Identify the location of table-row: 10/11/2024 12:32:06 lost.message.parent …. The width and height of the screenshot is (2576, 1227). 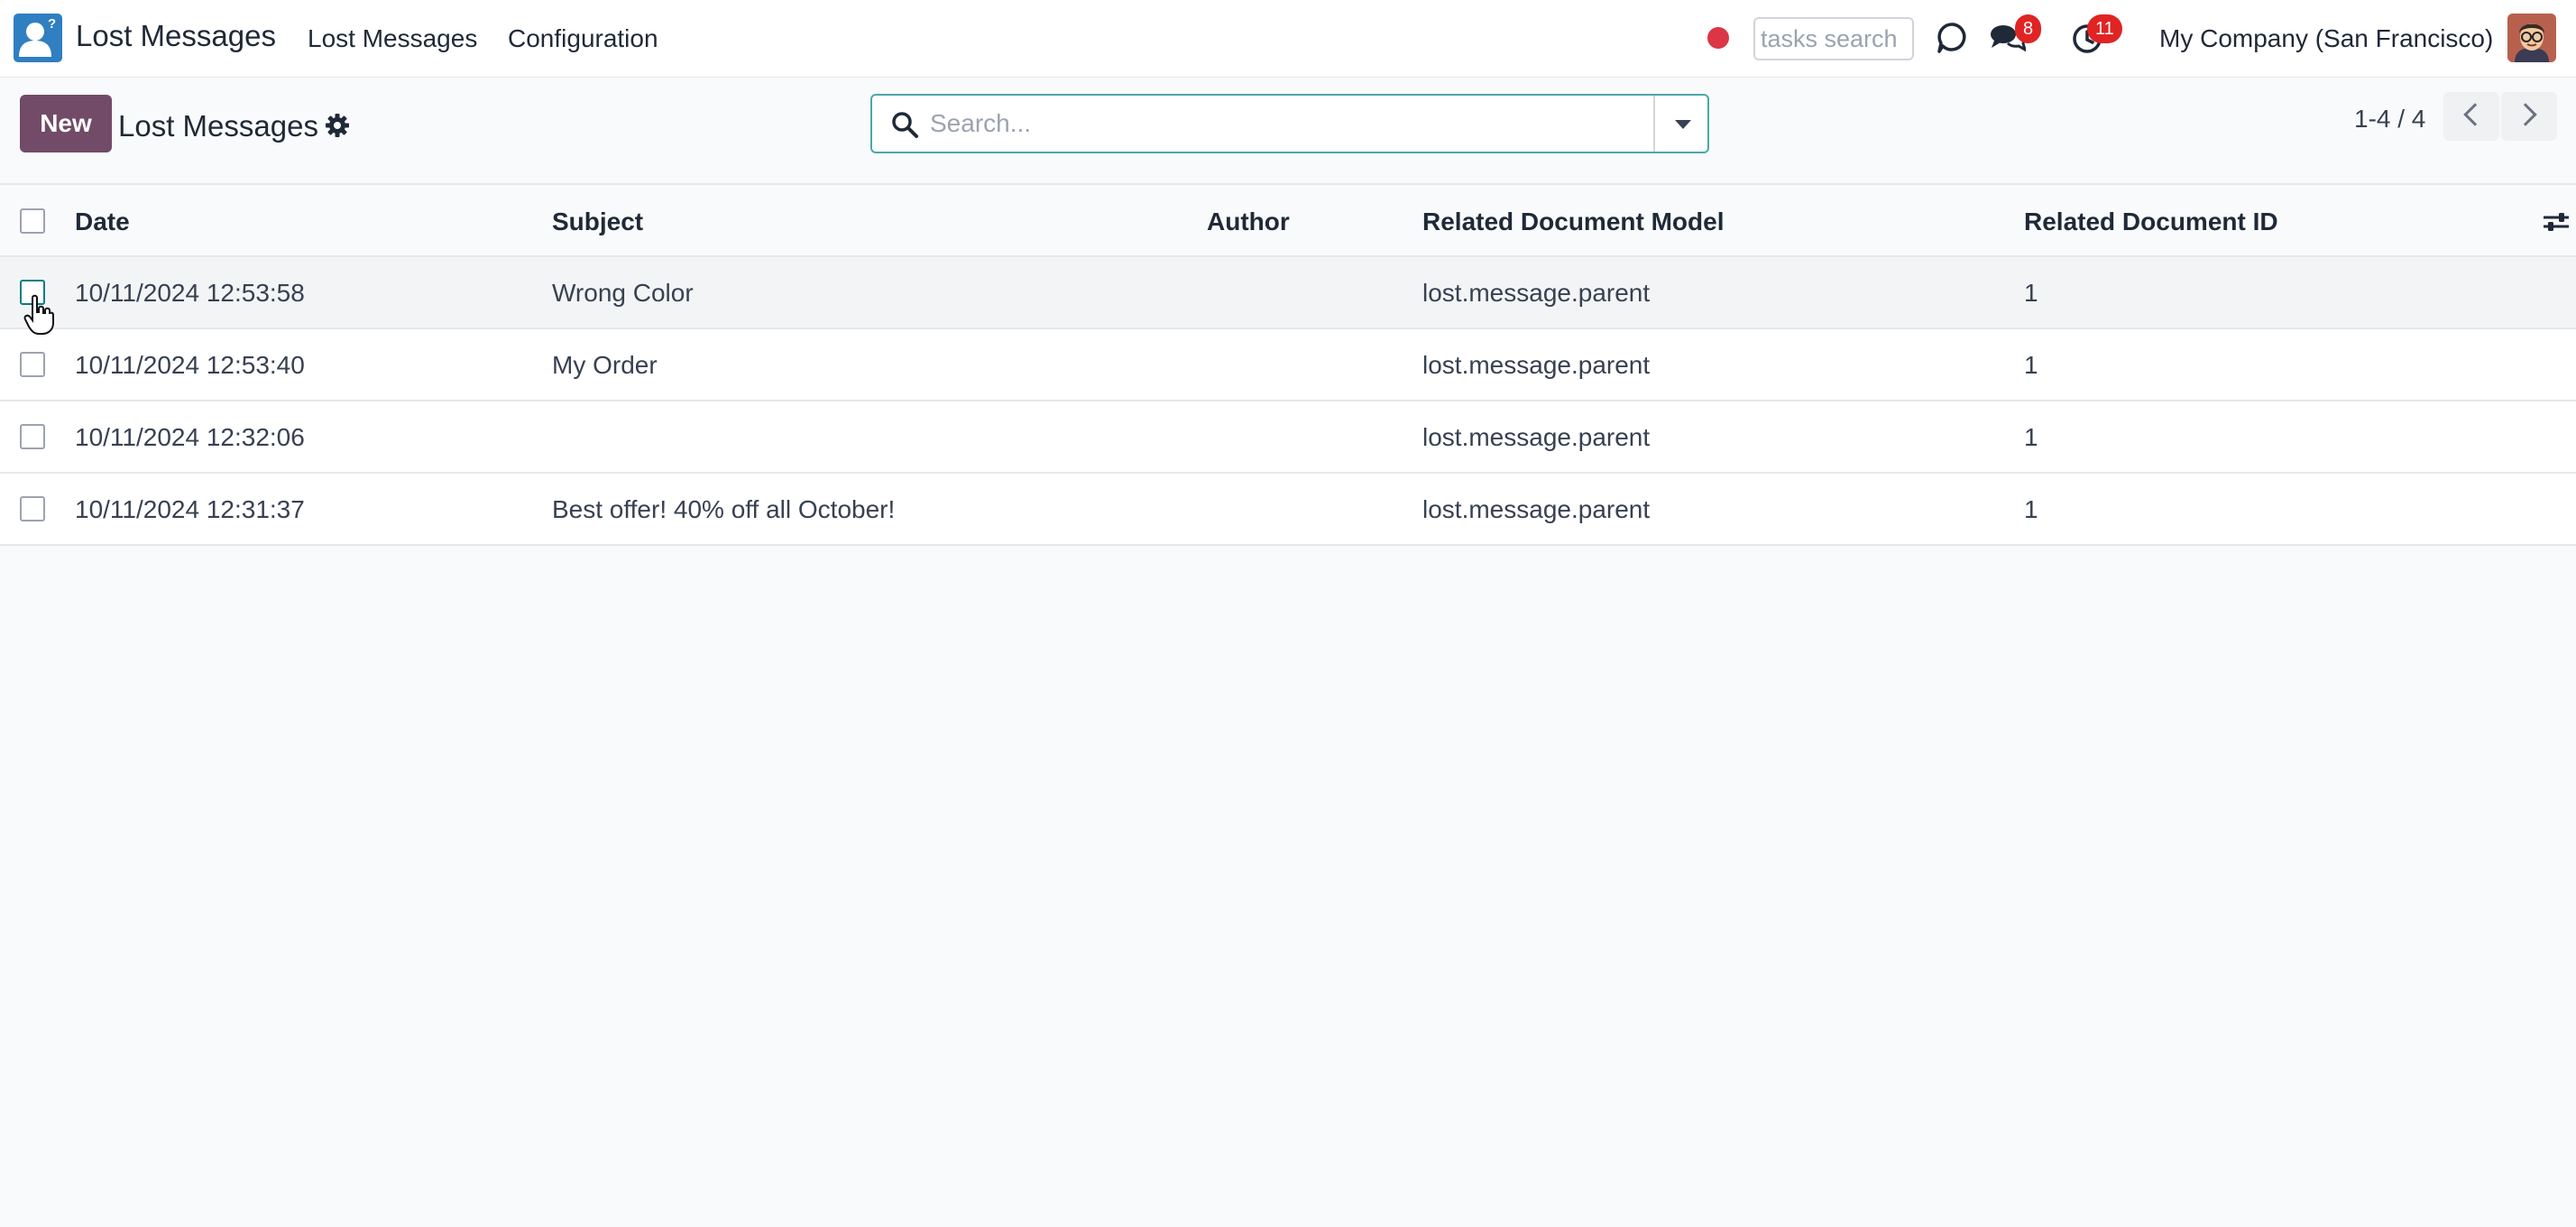
(1288, 437).